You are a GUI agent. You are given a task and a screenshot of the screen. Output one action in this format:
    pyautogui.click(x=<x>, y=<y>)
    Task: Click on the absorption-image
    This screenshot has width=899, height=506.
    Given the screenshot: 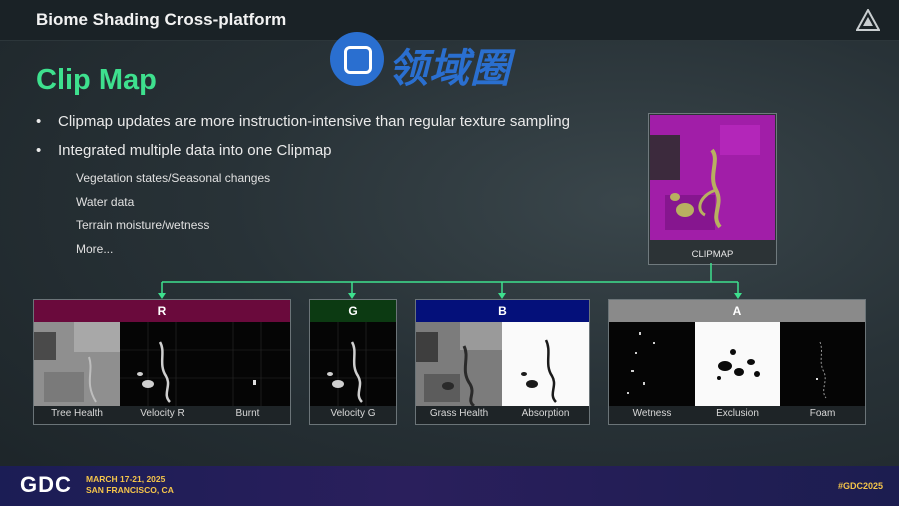 What is the action you would take?
    pyautogui.click(x=545, y=364)
    